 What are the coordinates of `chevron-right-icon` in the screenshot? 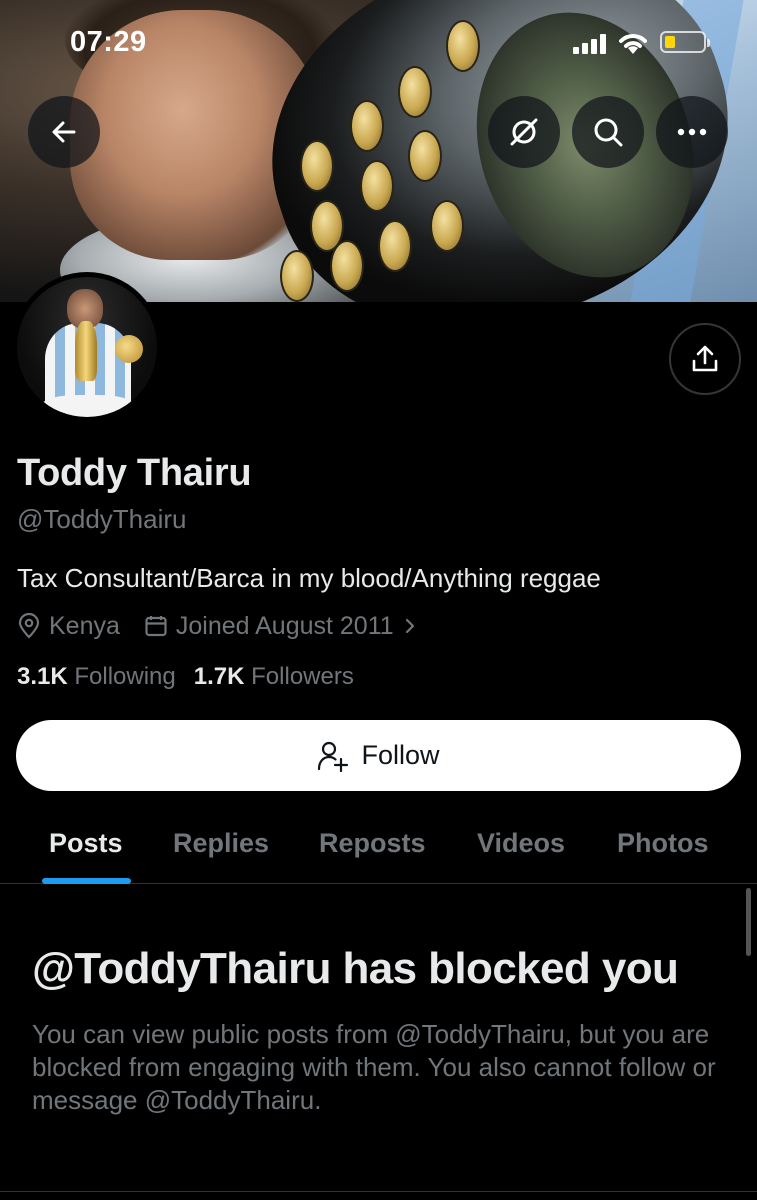 It's located at (409, 626).